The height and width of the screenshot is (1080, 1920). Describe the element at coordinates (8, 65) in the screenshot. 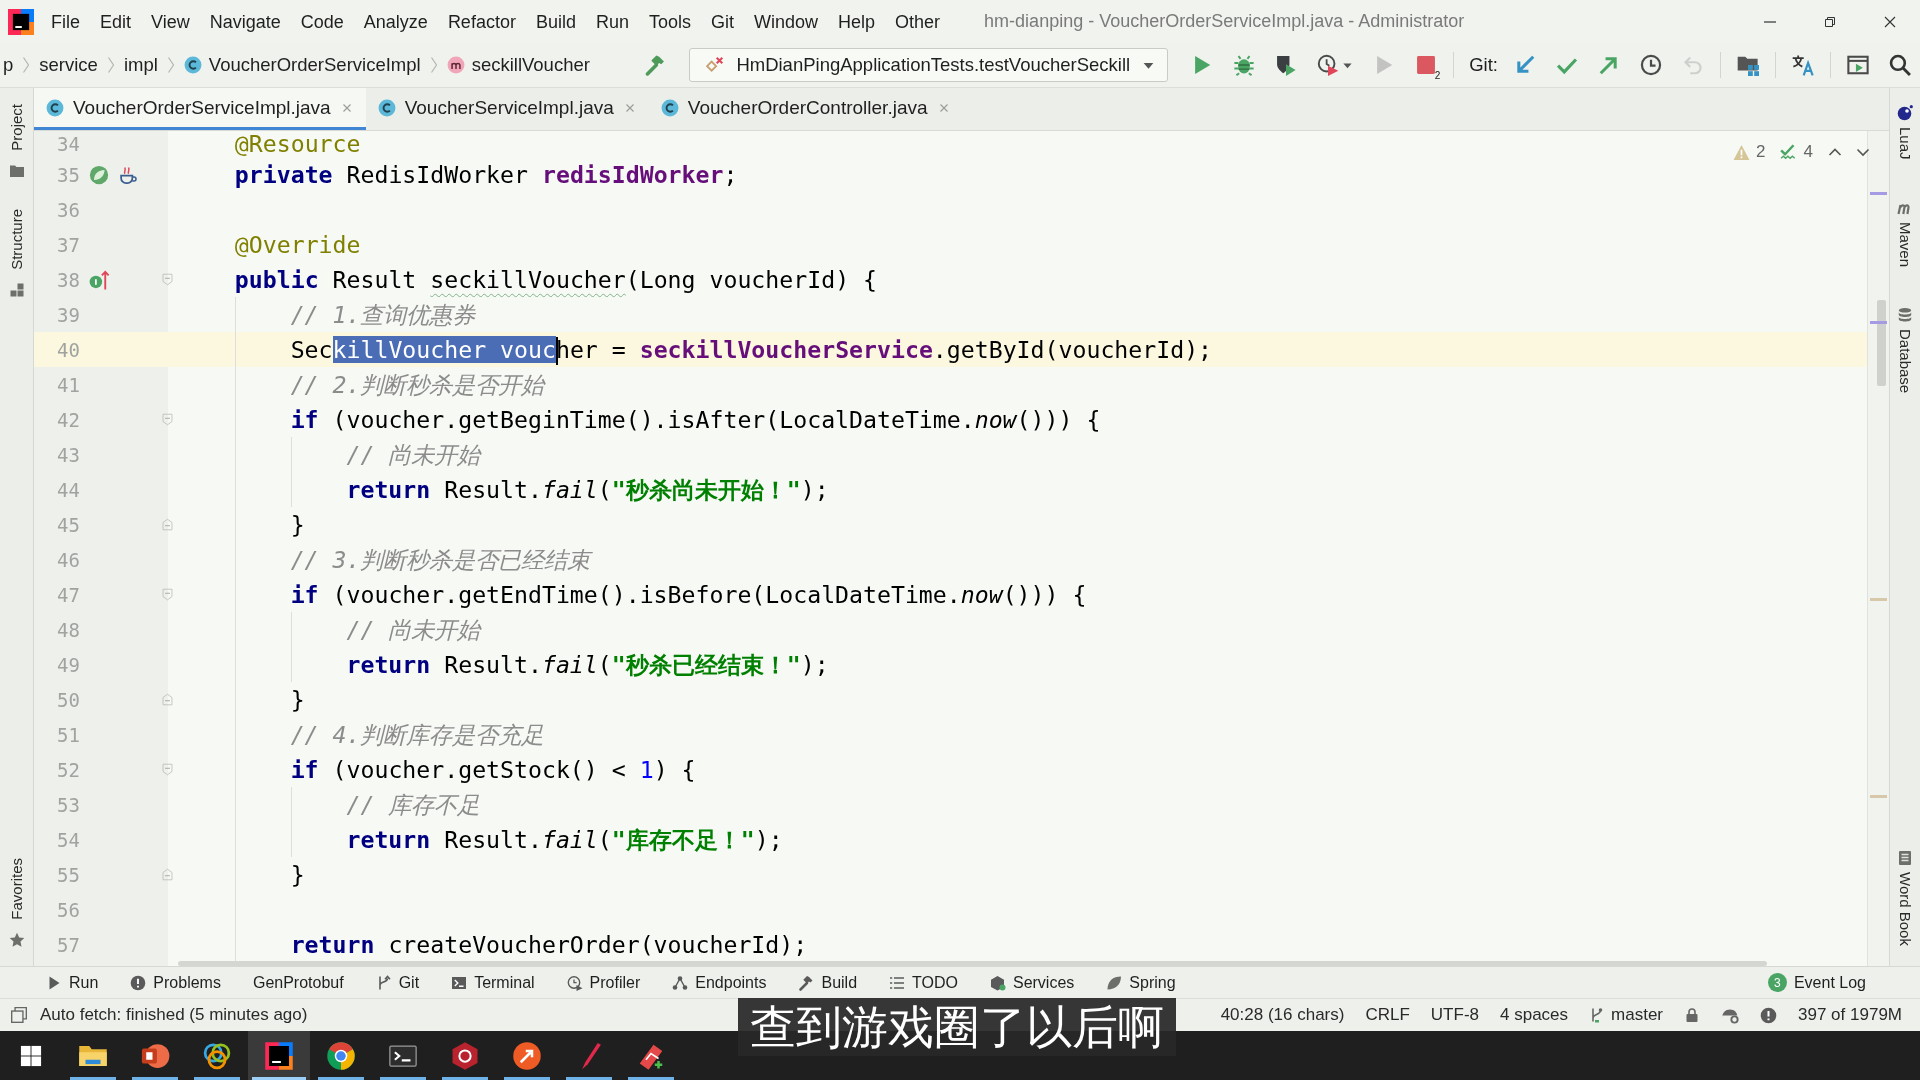

I see `breadcrumb-item: p` at that location.